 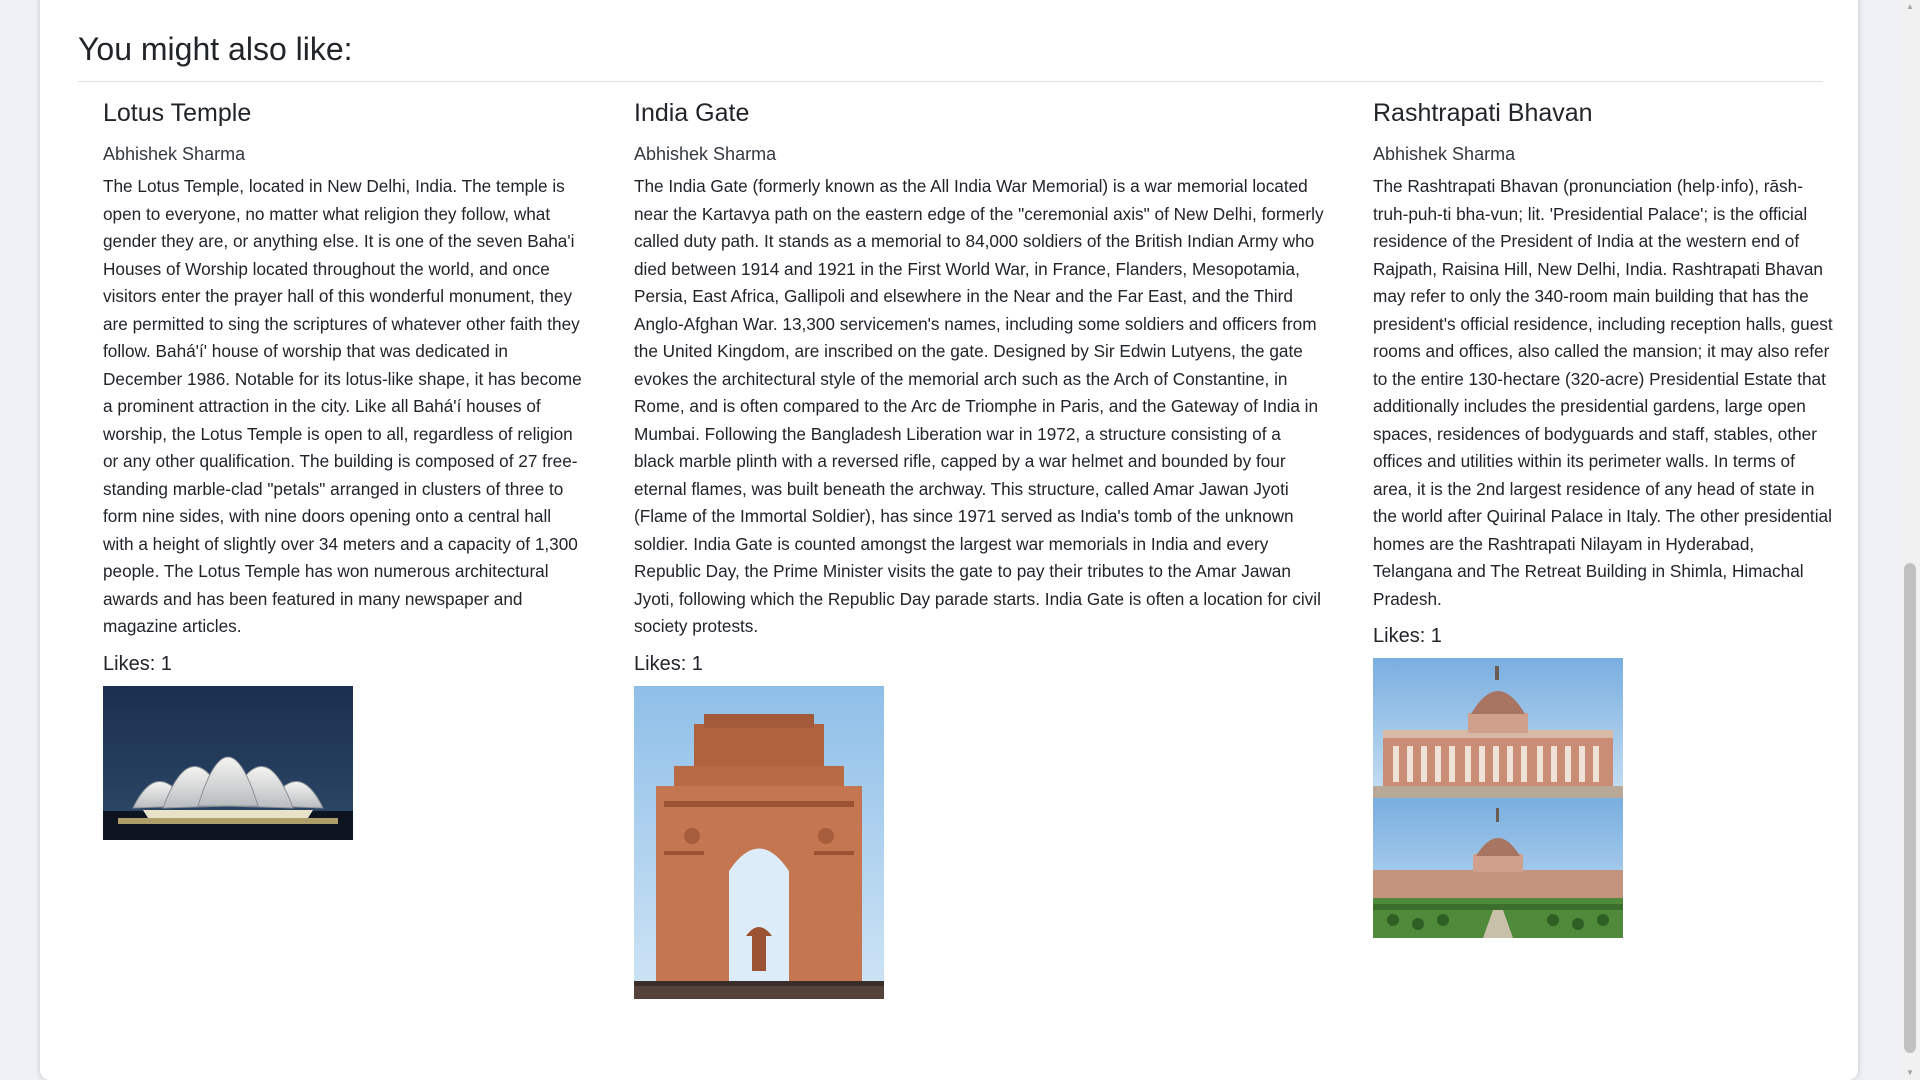 What do you see at coordinates (759, 842) in the screenshot?
I see `india-gate-photo` at bounding box center [759, 842].